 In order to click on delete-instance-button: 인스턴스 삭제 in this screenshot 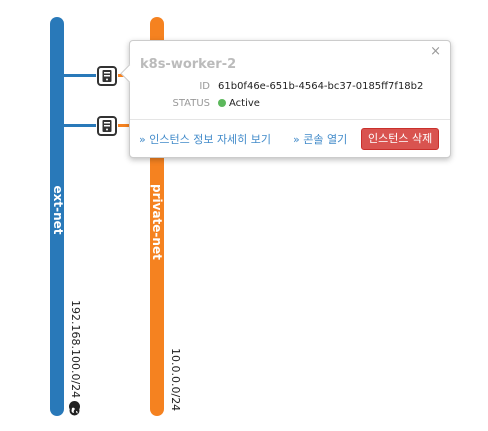, I will do `click(400, 139)`.